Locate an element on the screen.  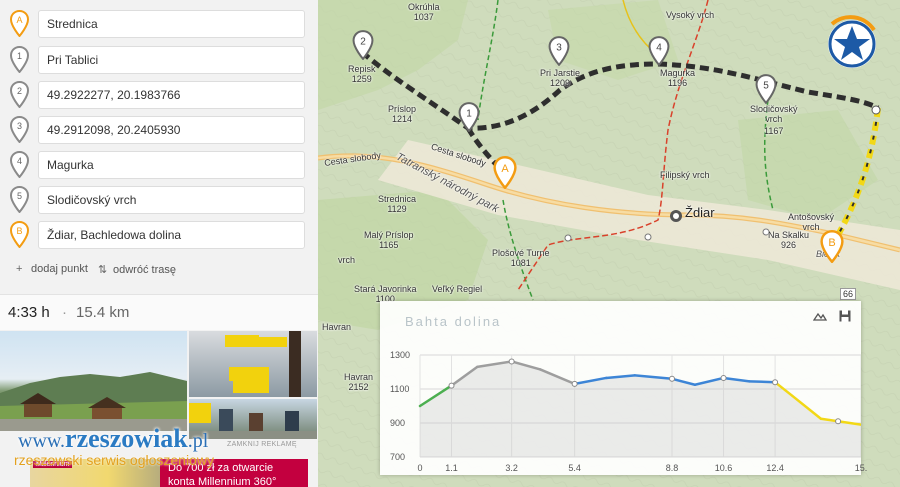
photo-mountain-village-image is located at coordinates (93, 401).